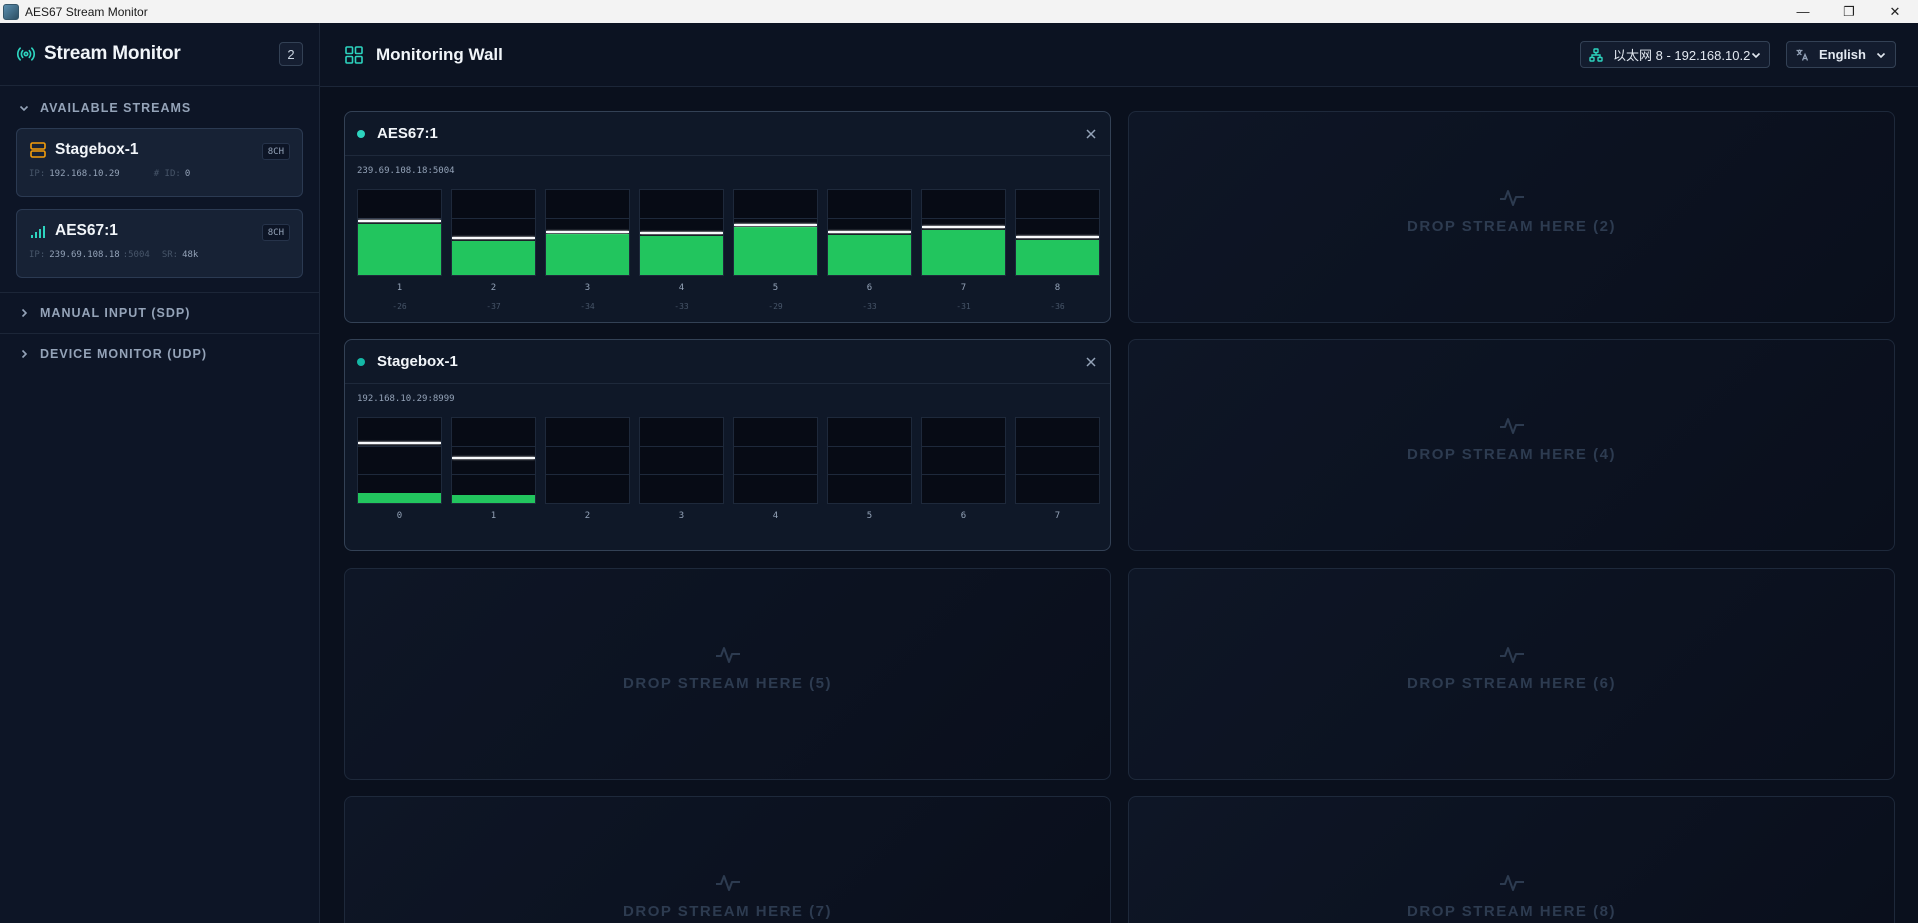 The height and width of the screenshot is (923, 1918). What do you see at coordinates (963, 306) in the screenshot?
I see `db-readout: -31` at bounding box center [963, 306].